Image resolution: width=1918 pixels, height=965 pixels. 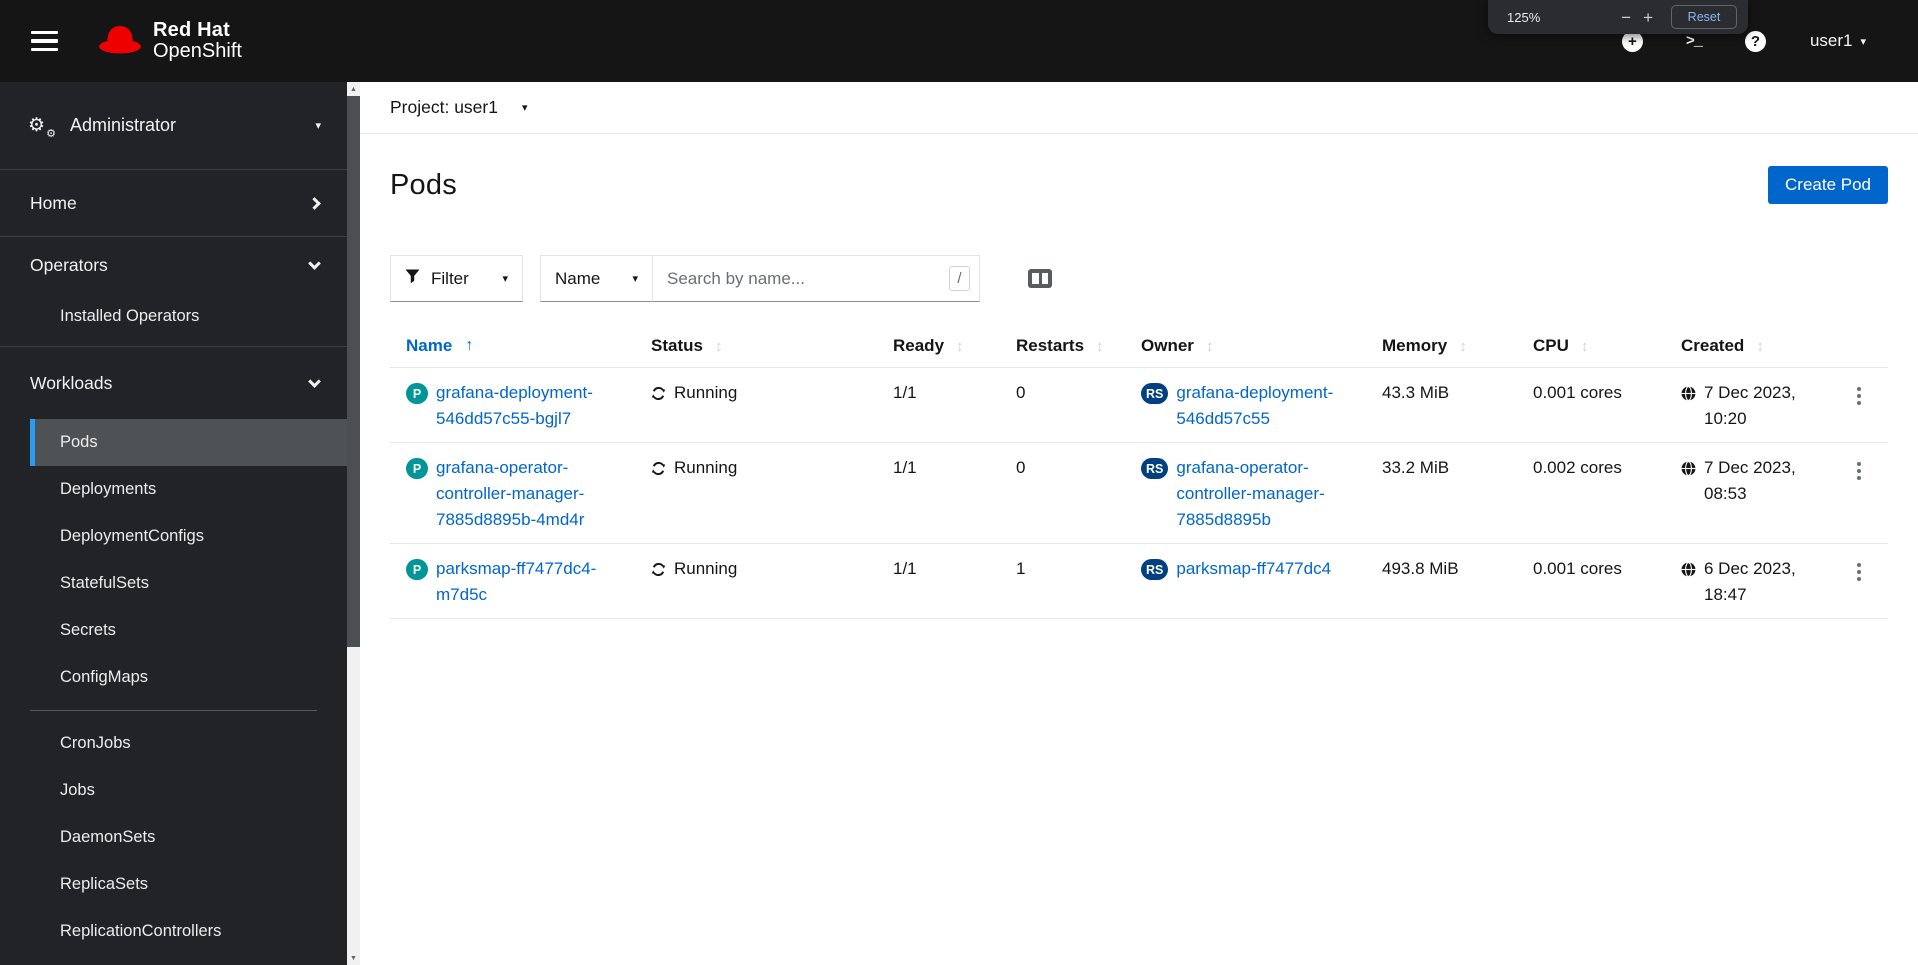 I want to click on scroll-up-arrow-icon: ▲, so click(x=353, y=89).